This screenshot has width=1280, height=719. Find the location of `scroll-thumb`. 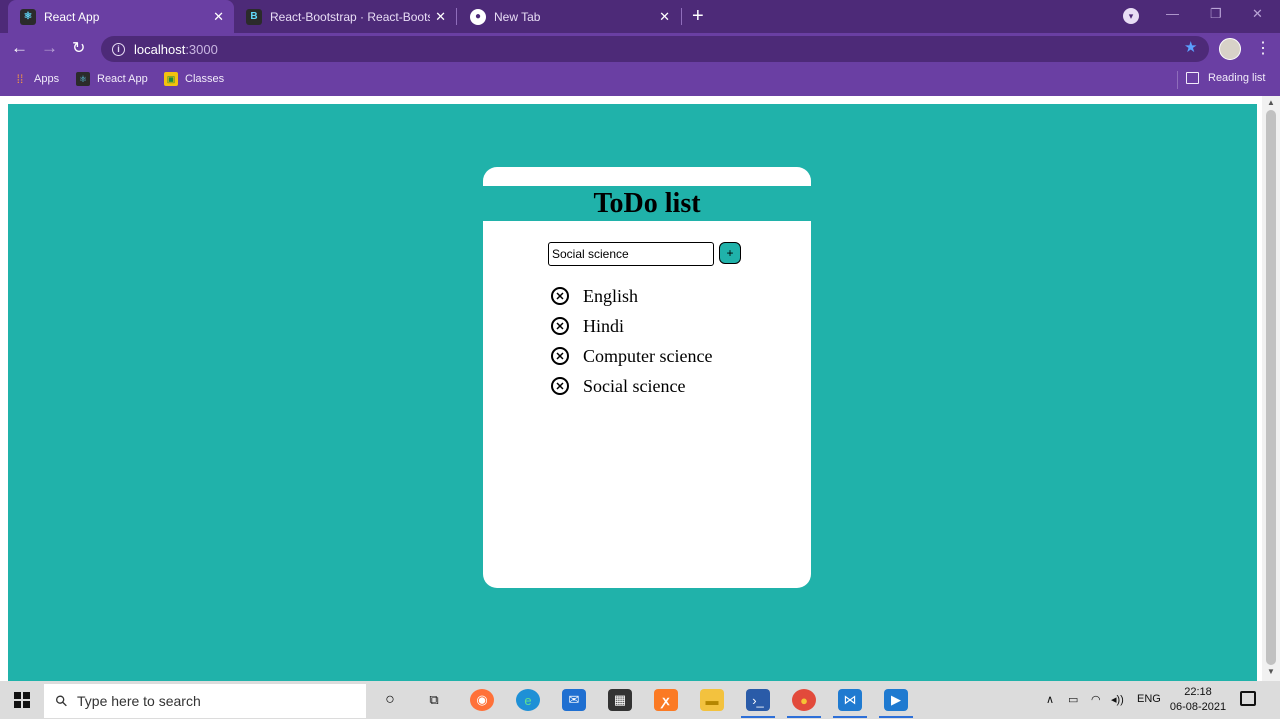

scroll-thumb is located at coordinates (1271, 387).